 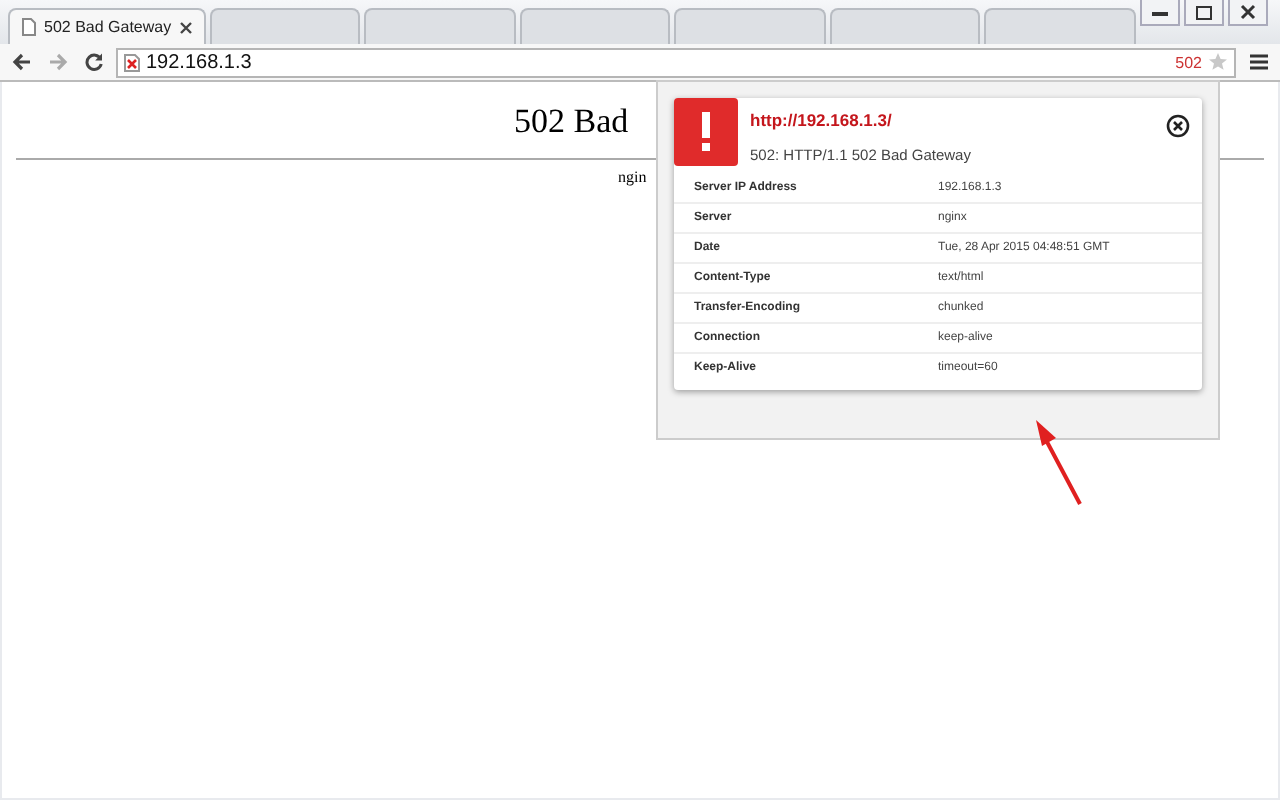 I want to click on request-url: http://192.168.1.3/, so click(x=860, y=120).